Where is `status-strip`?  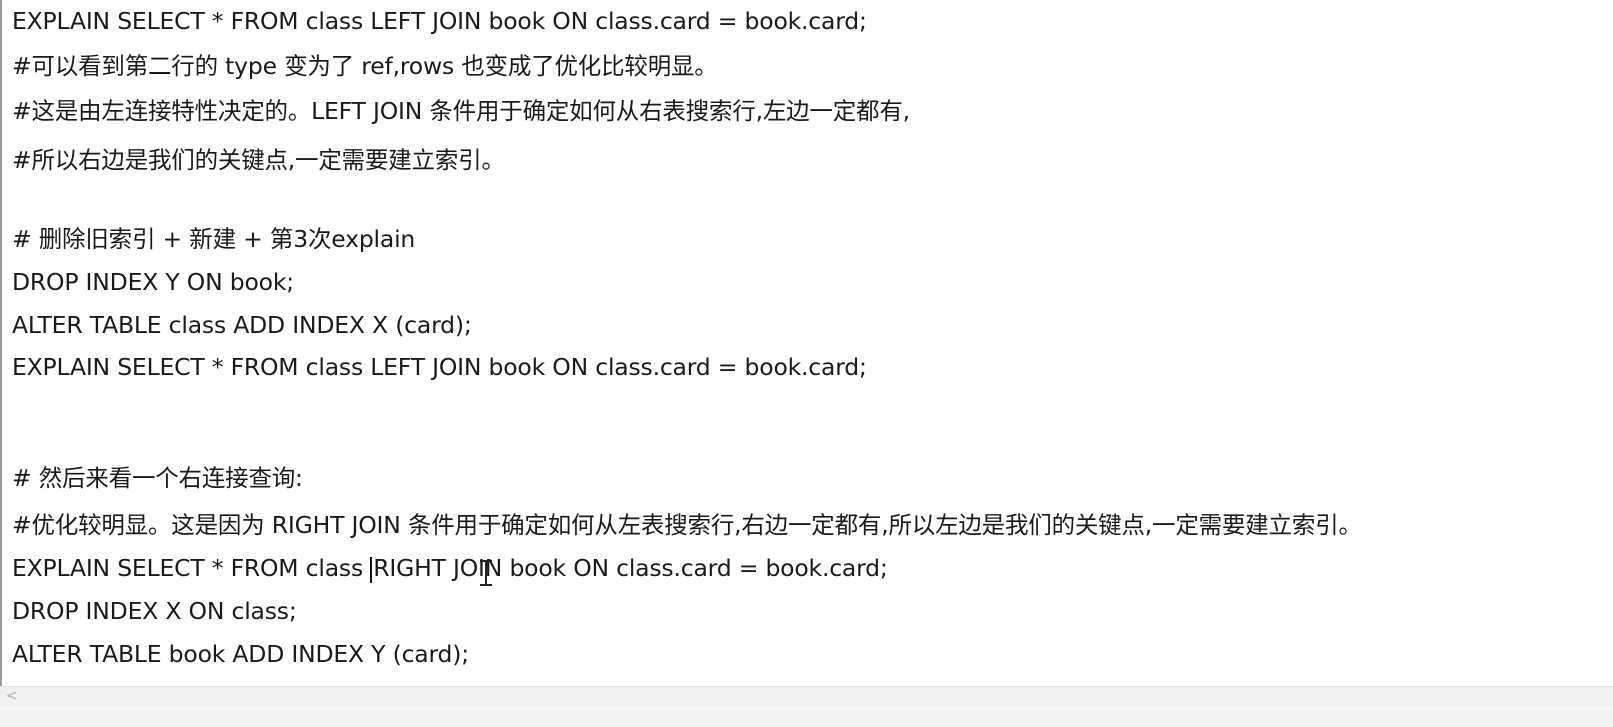 status-strip is located at coordinates (806, 716).